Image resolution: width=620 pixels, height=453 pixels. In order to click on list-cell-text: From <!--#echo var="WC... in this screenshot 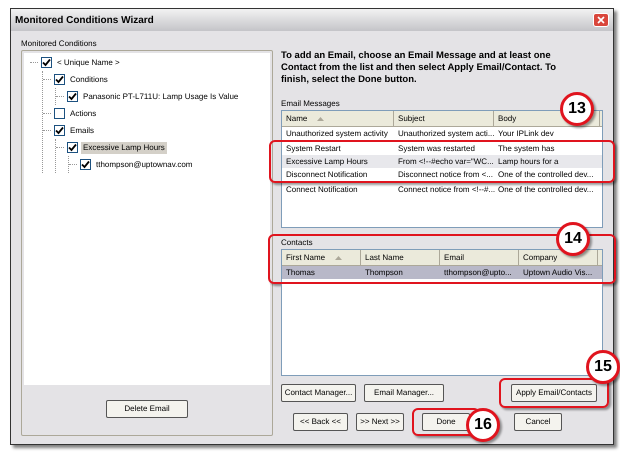, I will do `click(445, 161)`.